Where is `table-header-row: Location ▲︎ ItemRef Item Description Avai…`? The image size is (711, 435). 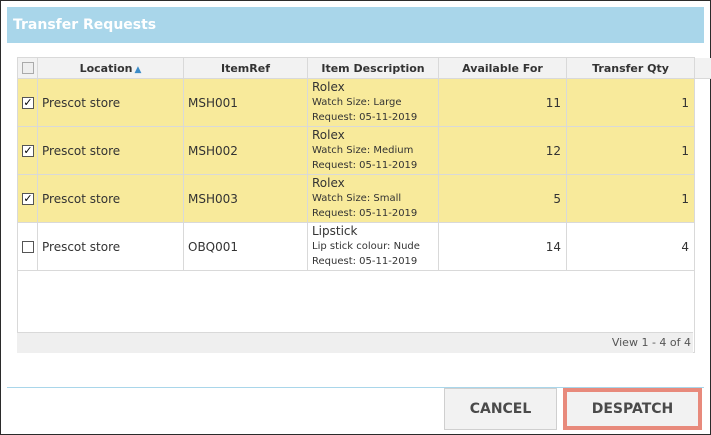 table-header-row: Location ▲︎ ItemRef Item Description Avai… is located at coordinates (364, 77).